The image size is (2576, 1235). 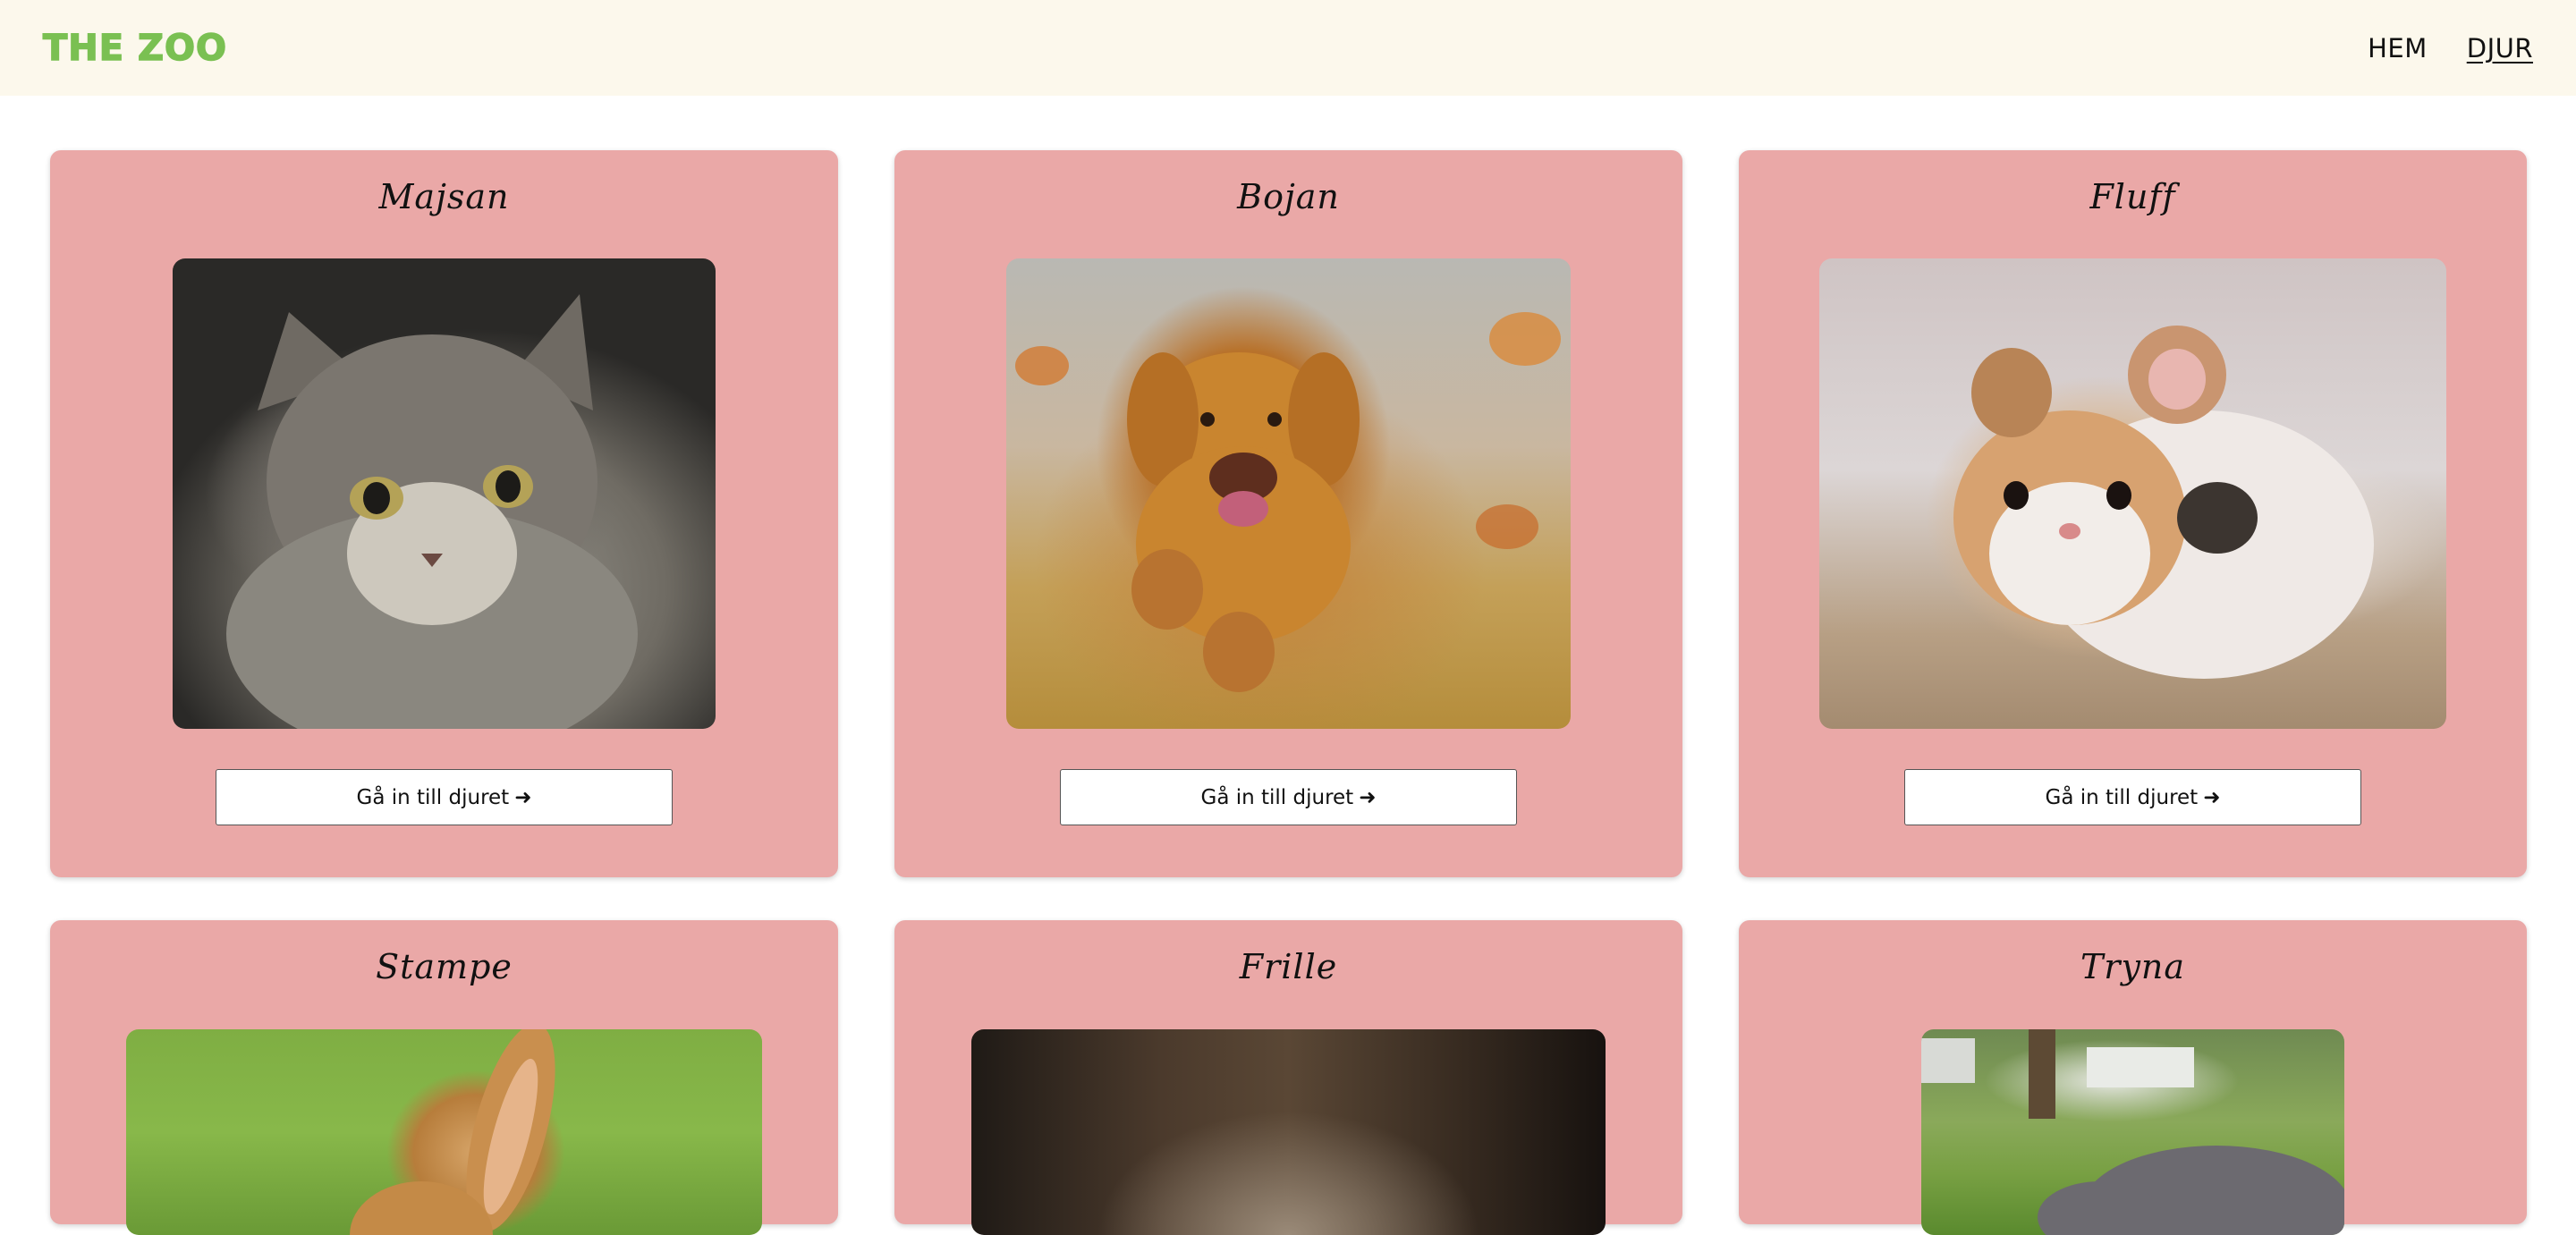 I want to click on cat-photo, so click(x=444, y=494).